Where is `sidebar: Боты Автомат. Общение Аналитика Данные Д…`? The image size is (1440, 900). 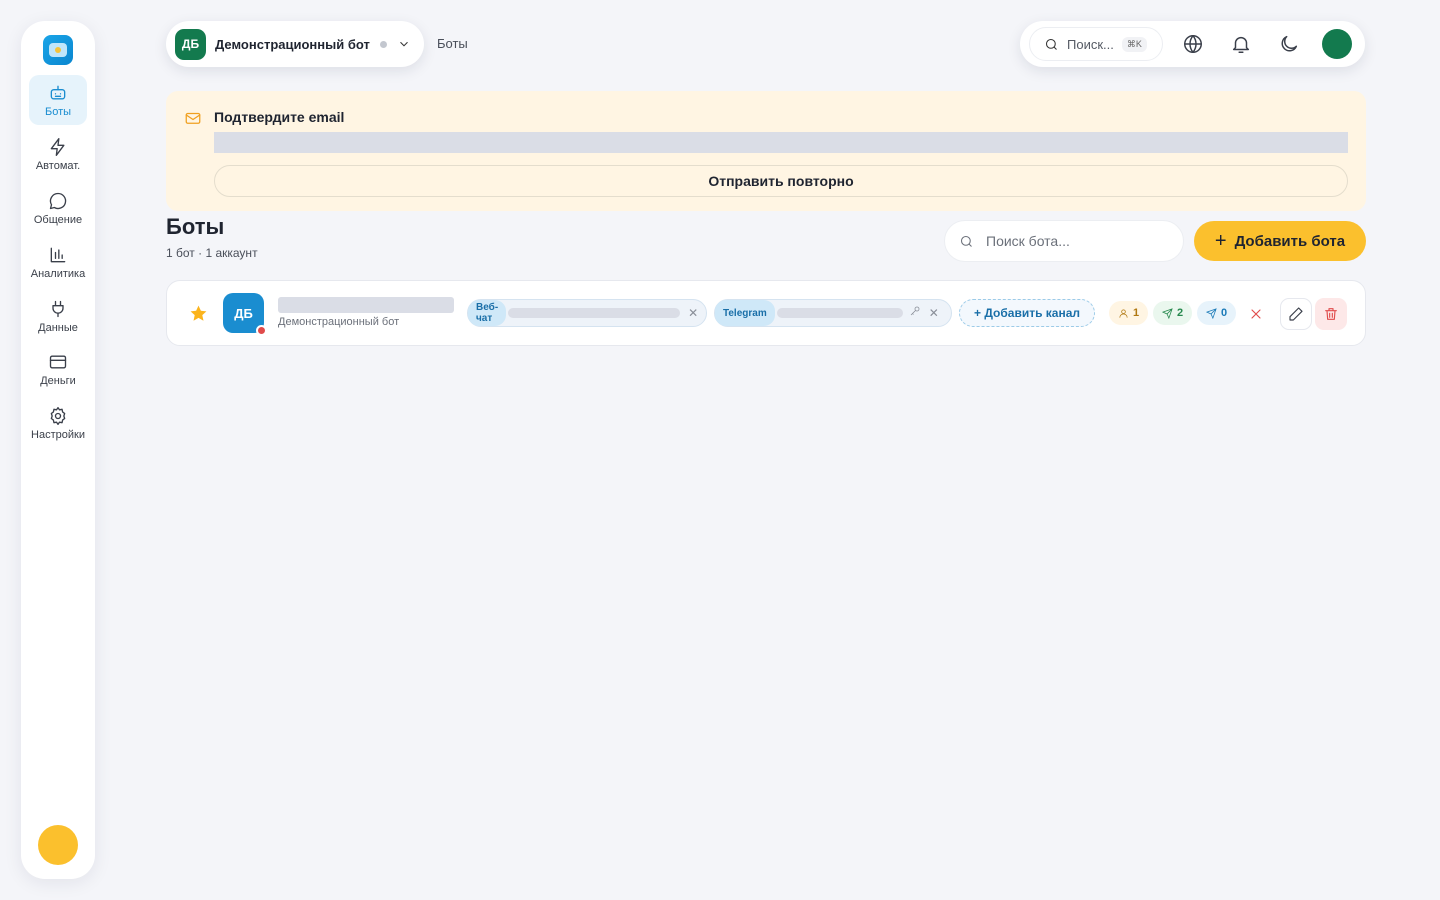 sidebar: Боты Автомат. Общение Аналитика Данные Д… is located at coordinates (58, 450).